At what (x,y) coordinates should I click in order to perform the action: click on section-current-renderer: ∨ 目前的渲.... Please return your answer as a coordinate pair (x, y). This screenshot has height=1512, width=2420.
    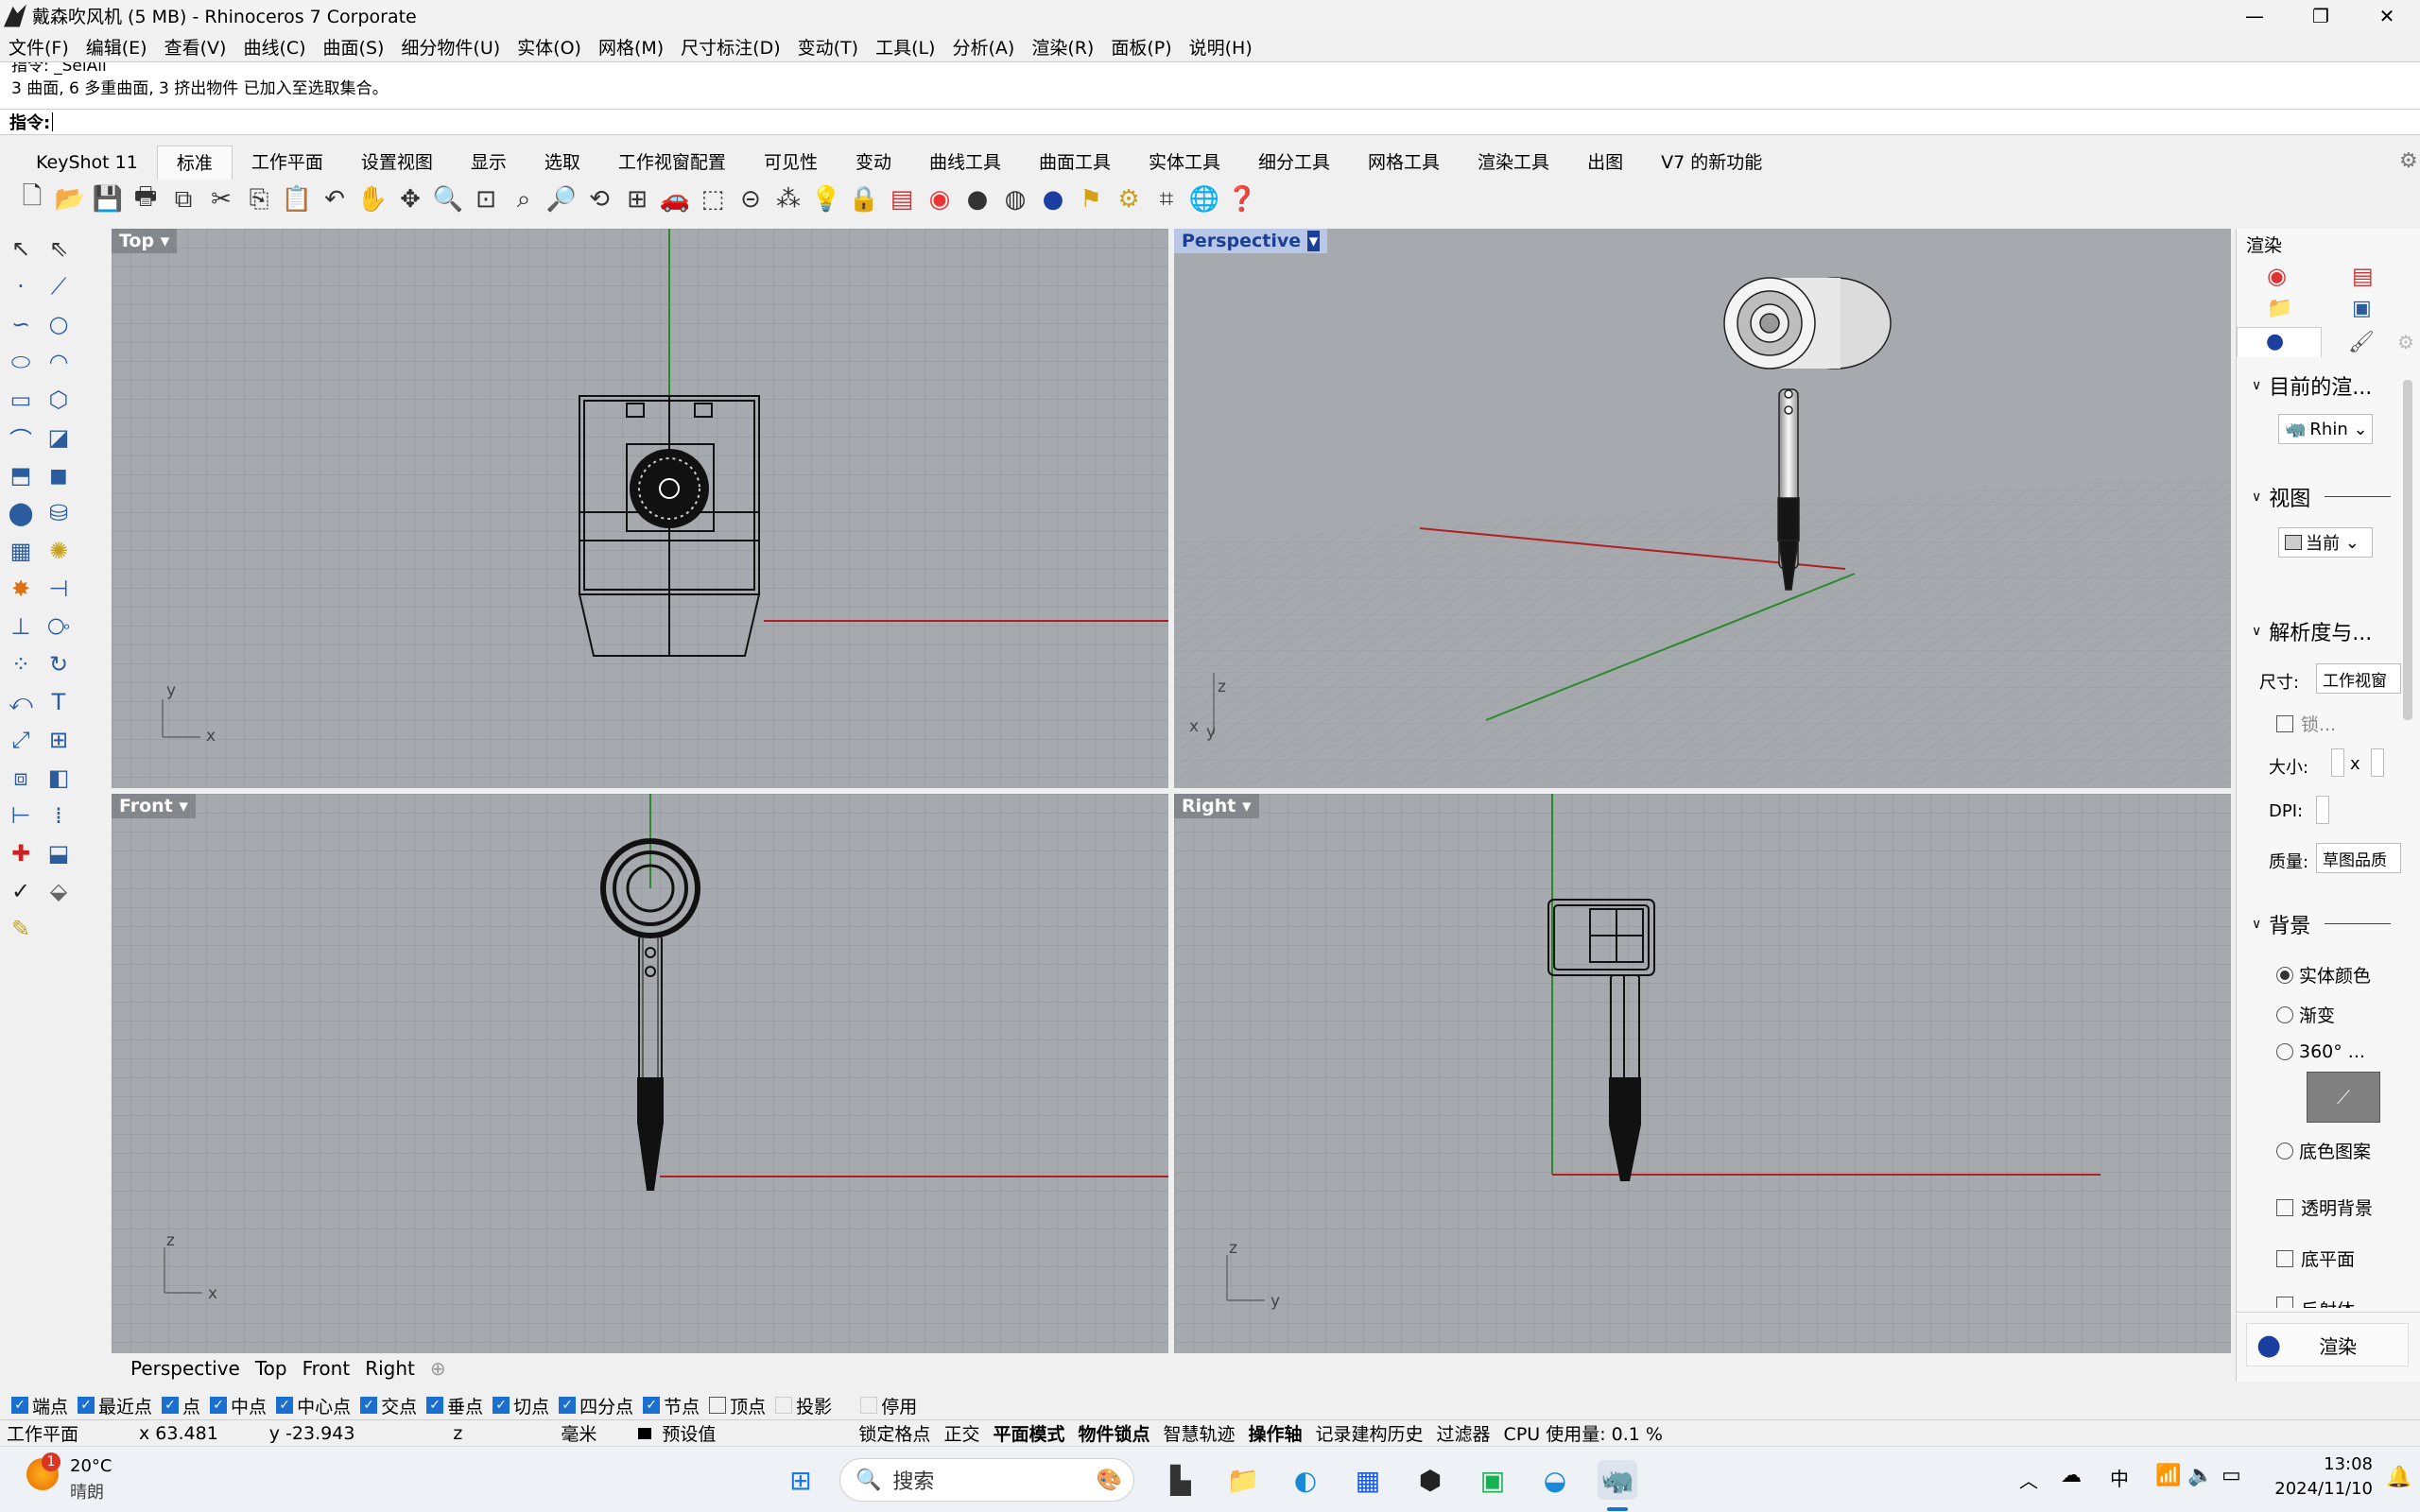
    Looking at the image, I should click on (2312, 385).